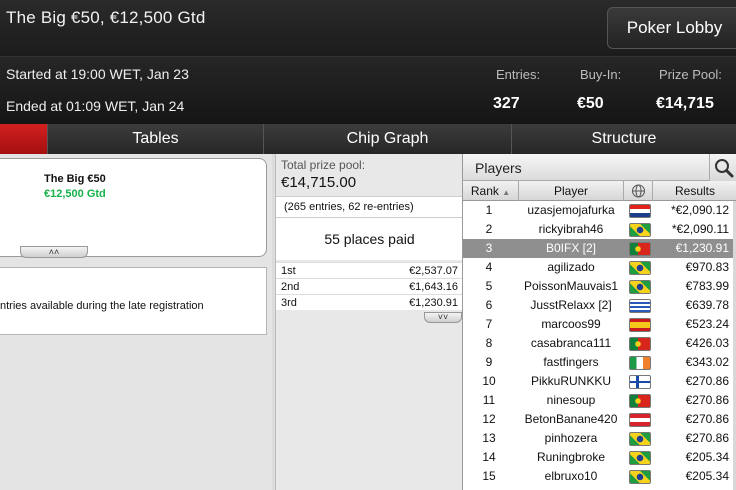 This screenshot has height=490, width=736. I want to click on start-time: Started at 19:00 WET, Jan 23, so click(97, 74).